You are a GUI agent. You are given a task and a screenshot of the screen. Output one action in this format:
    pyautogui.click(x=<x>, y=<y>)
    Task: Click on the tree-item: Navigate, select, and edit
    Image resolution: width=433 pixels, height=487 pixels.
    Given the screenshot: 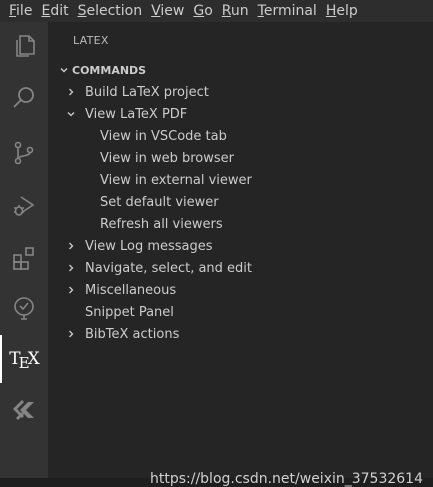 What is the action you would take?
    pyautogui.click(x=240, y=268)
    